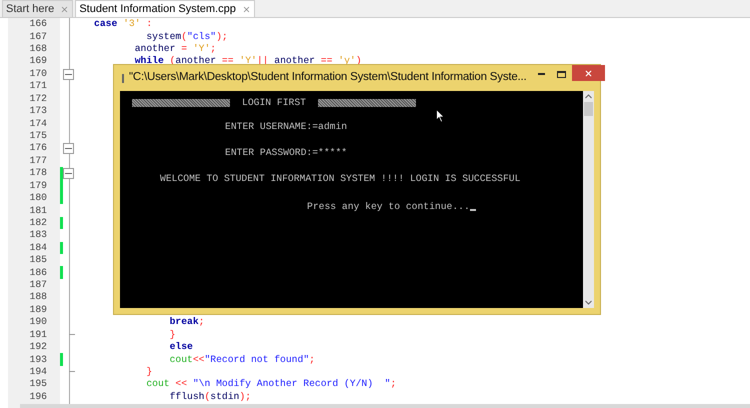  I want to click on line-number: 177, so click(37, 160).